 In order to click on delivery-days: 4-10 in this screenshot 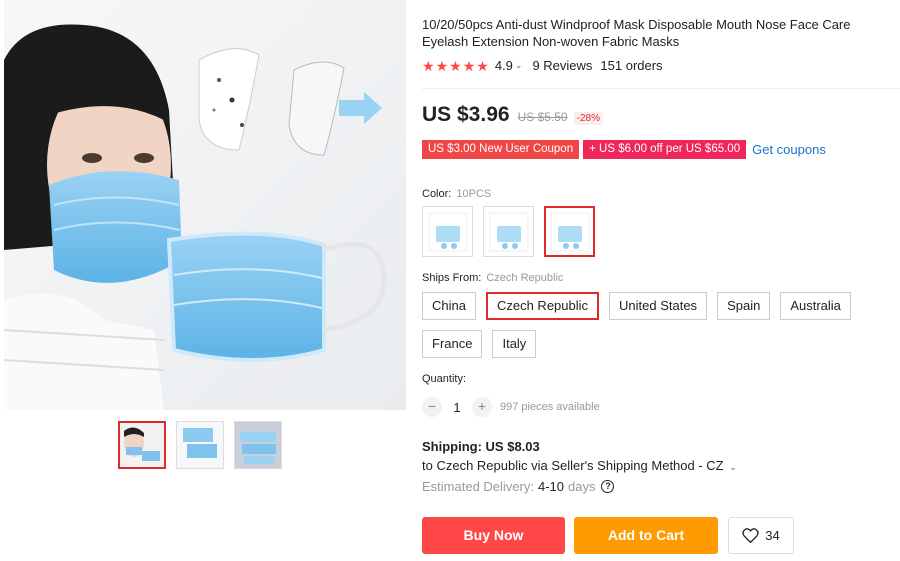, I will do `click(551, 486)`.